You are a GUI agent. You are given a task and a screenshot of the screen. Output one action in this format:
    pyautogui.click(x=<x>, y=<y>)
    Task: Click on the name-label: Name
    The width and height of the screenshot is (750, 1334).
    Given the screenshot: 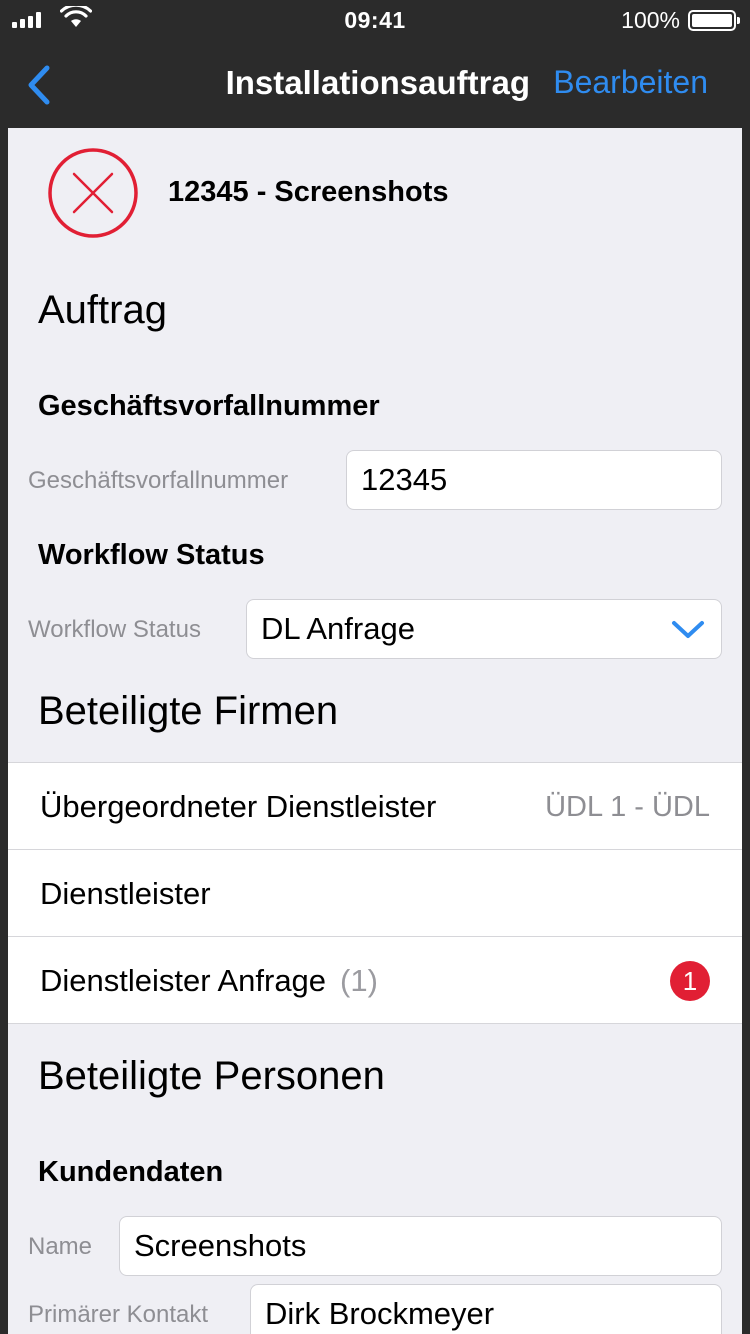 What is the action you would take?
    pyautogui.click(x=60, y=1246)
    